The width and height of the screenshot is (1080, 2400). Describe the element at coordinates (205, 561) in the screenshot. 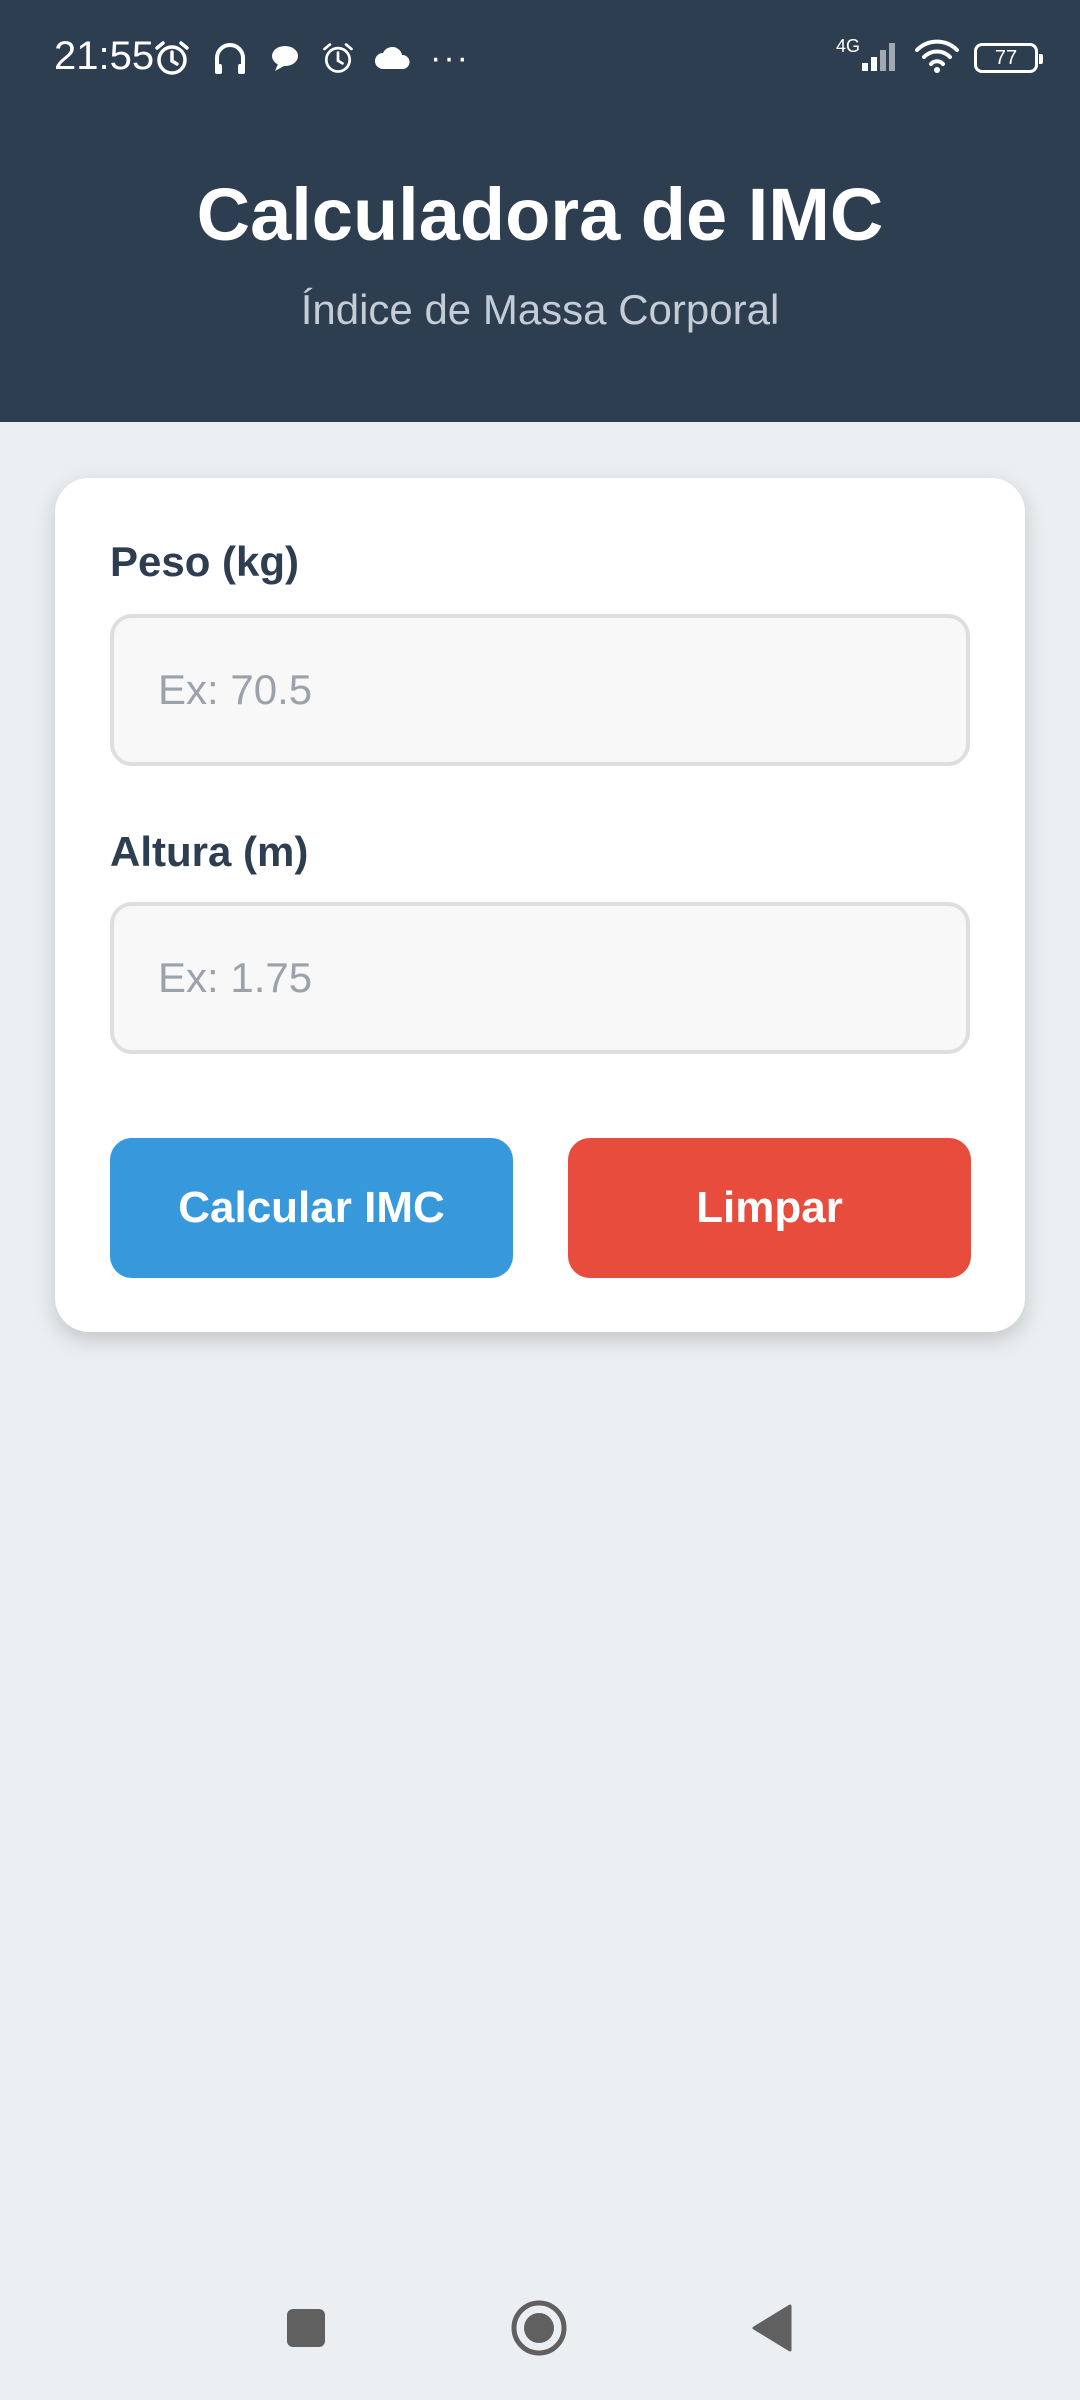

I see `weight-label: Peso (kg)` at that location.